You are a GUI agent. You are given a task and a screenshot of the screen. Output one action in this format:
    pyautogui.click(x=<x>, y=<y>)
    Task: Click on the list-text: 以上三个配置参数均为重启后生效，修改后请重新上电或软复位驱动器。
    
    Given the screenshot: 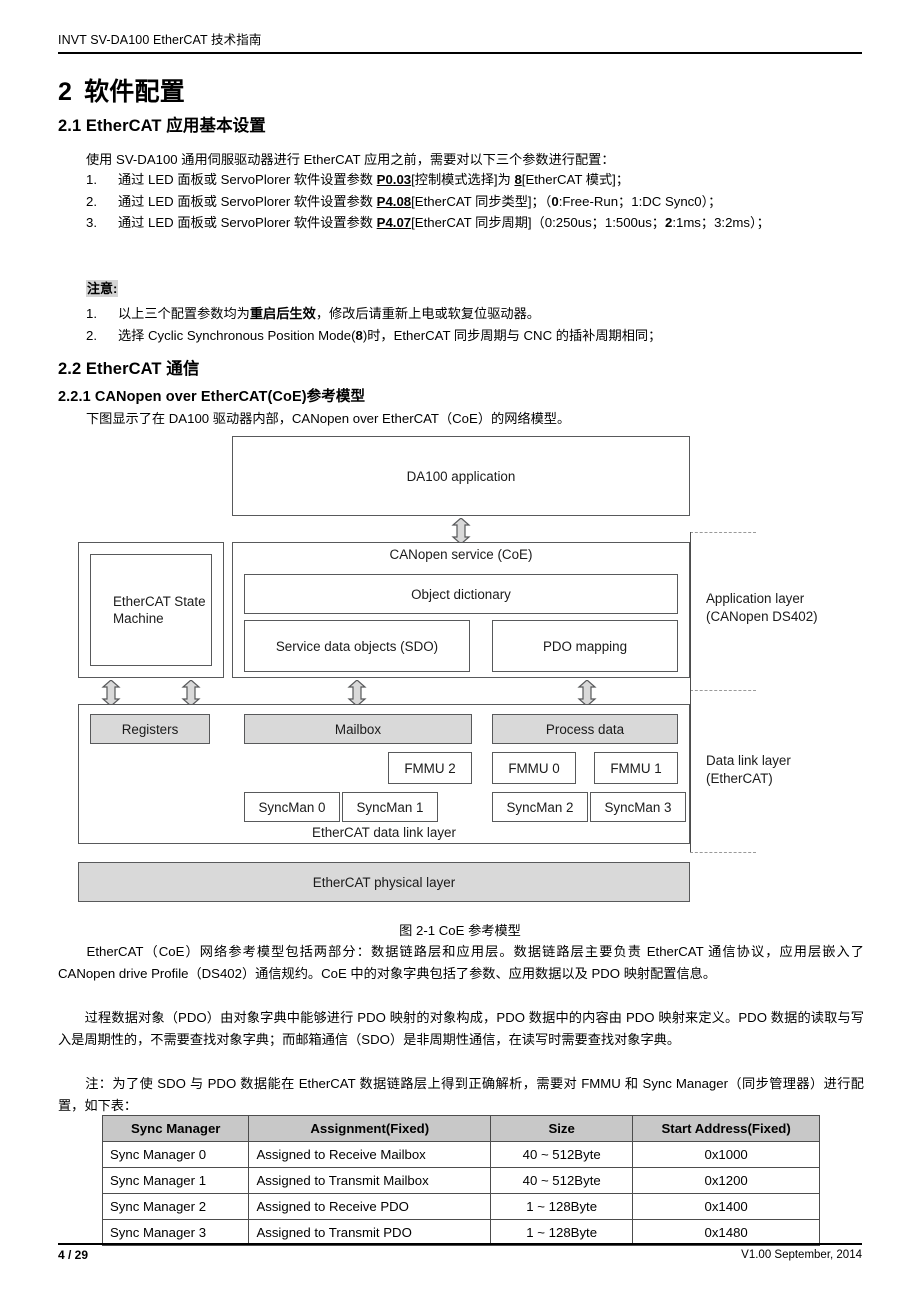 What is the action you would take?
    pyautogui.click(x=329, y=313)
    